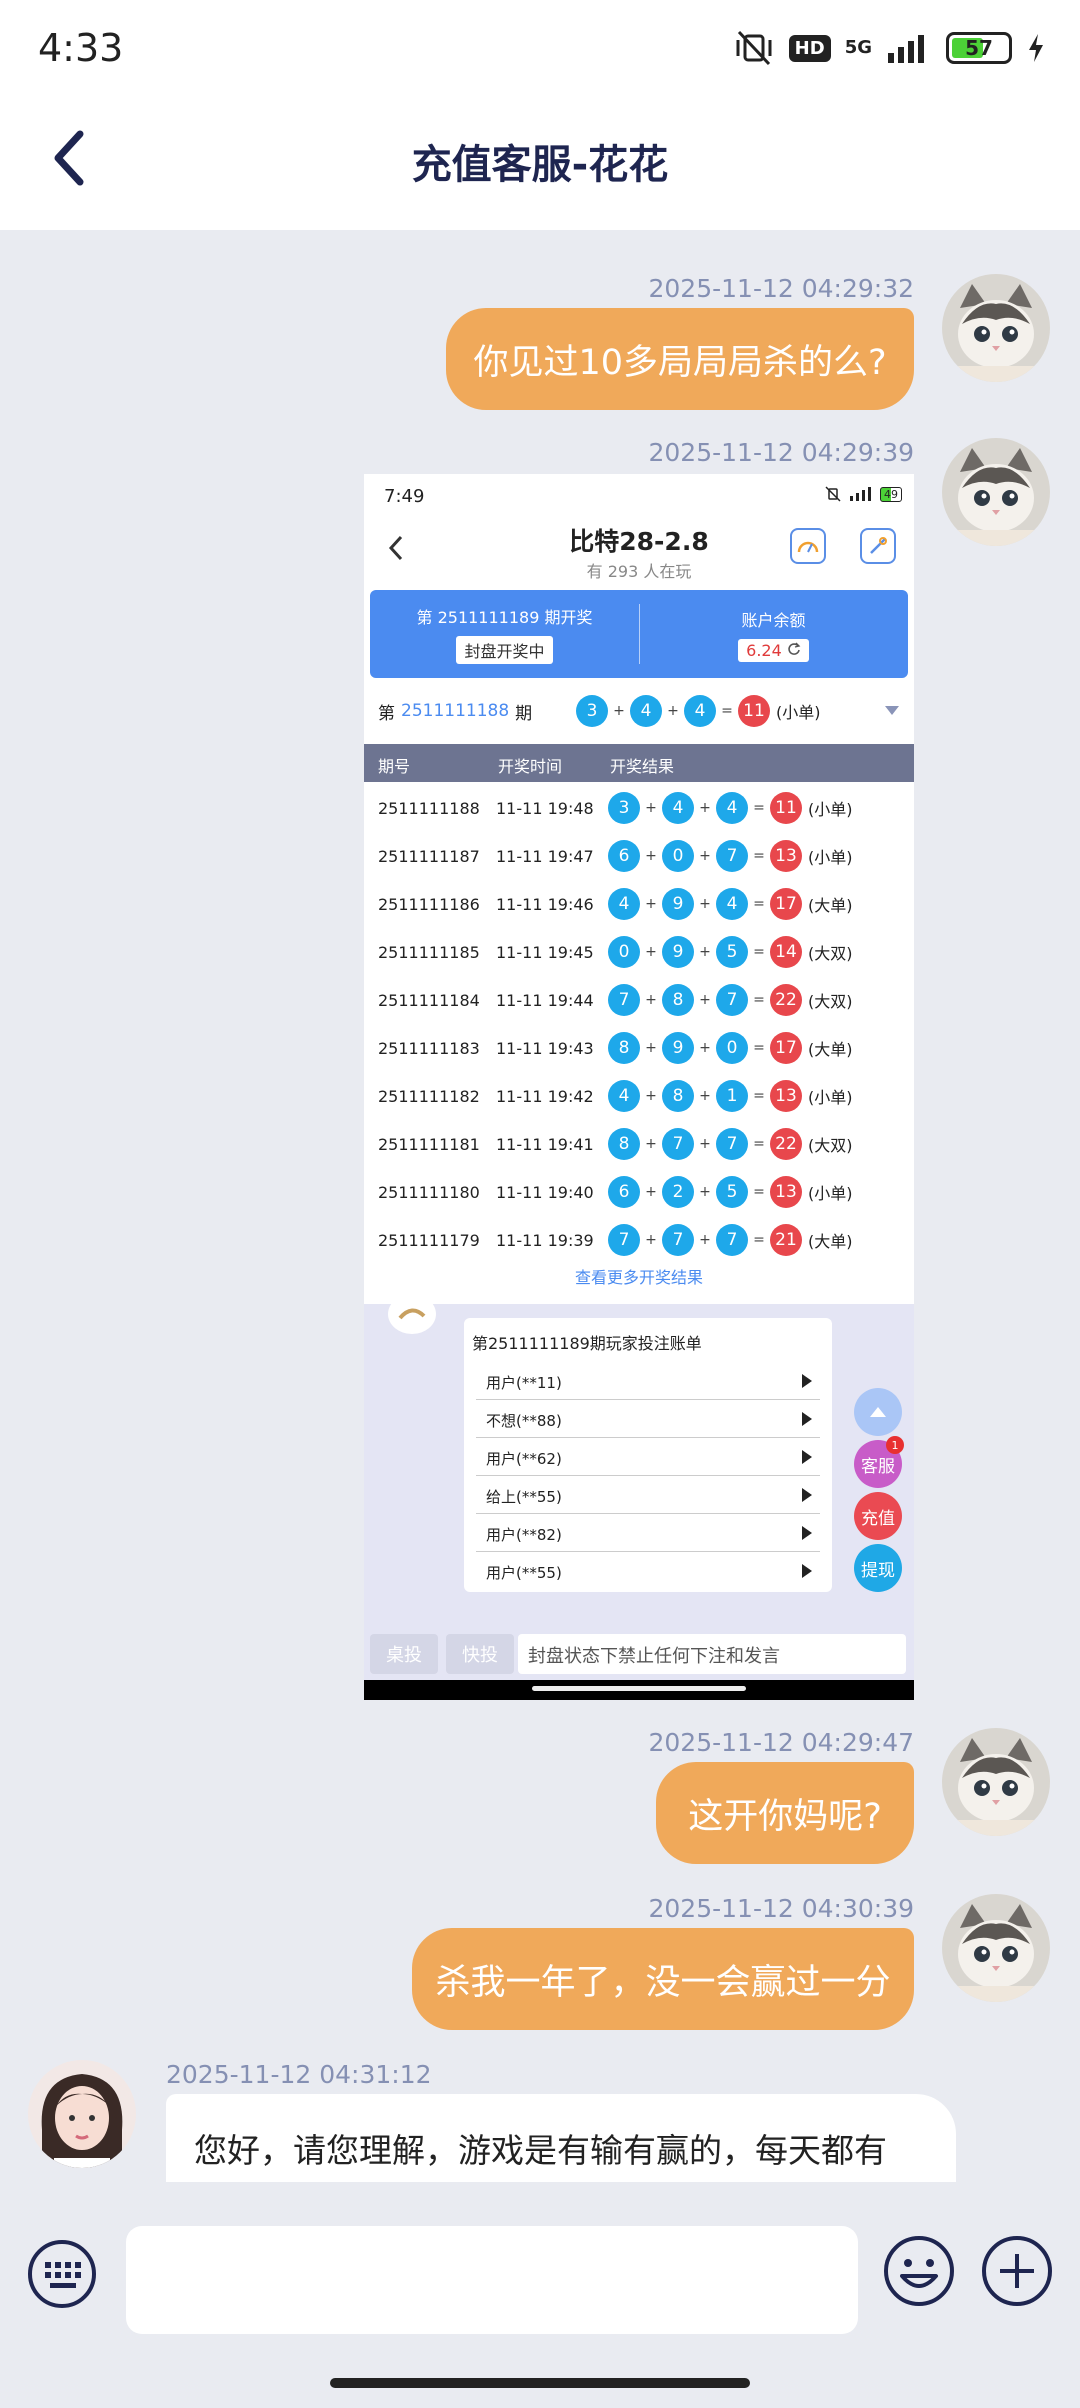 The image size is (1080, 2408). I want to click on mute-icon, so click(833, 494).